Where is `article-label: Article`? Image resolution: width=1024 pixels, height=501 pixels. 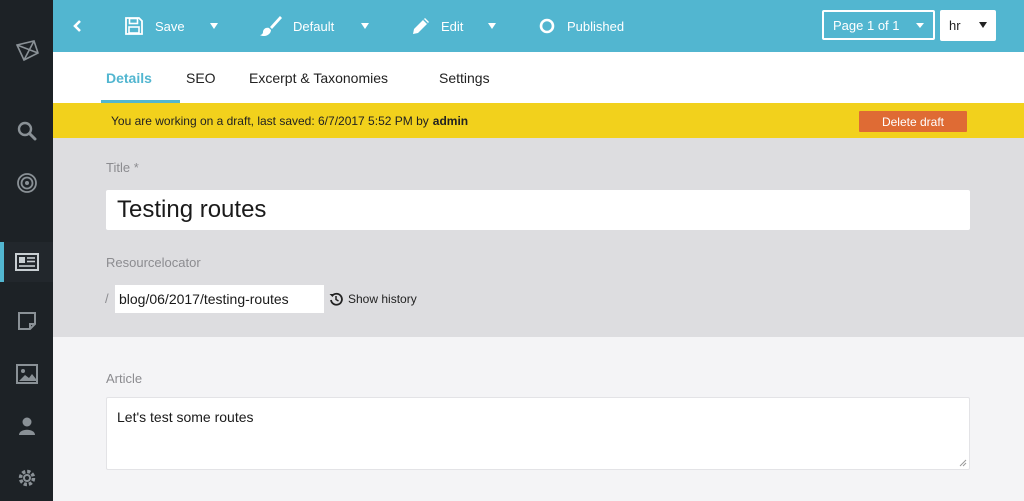 article-label: Article is located at coordinates (124, 378).